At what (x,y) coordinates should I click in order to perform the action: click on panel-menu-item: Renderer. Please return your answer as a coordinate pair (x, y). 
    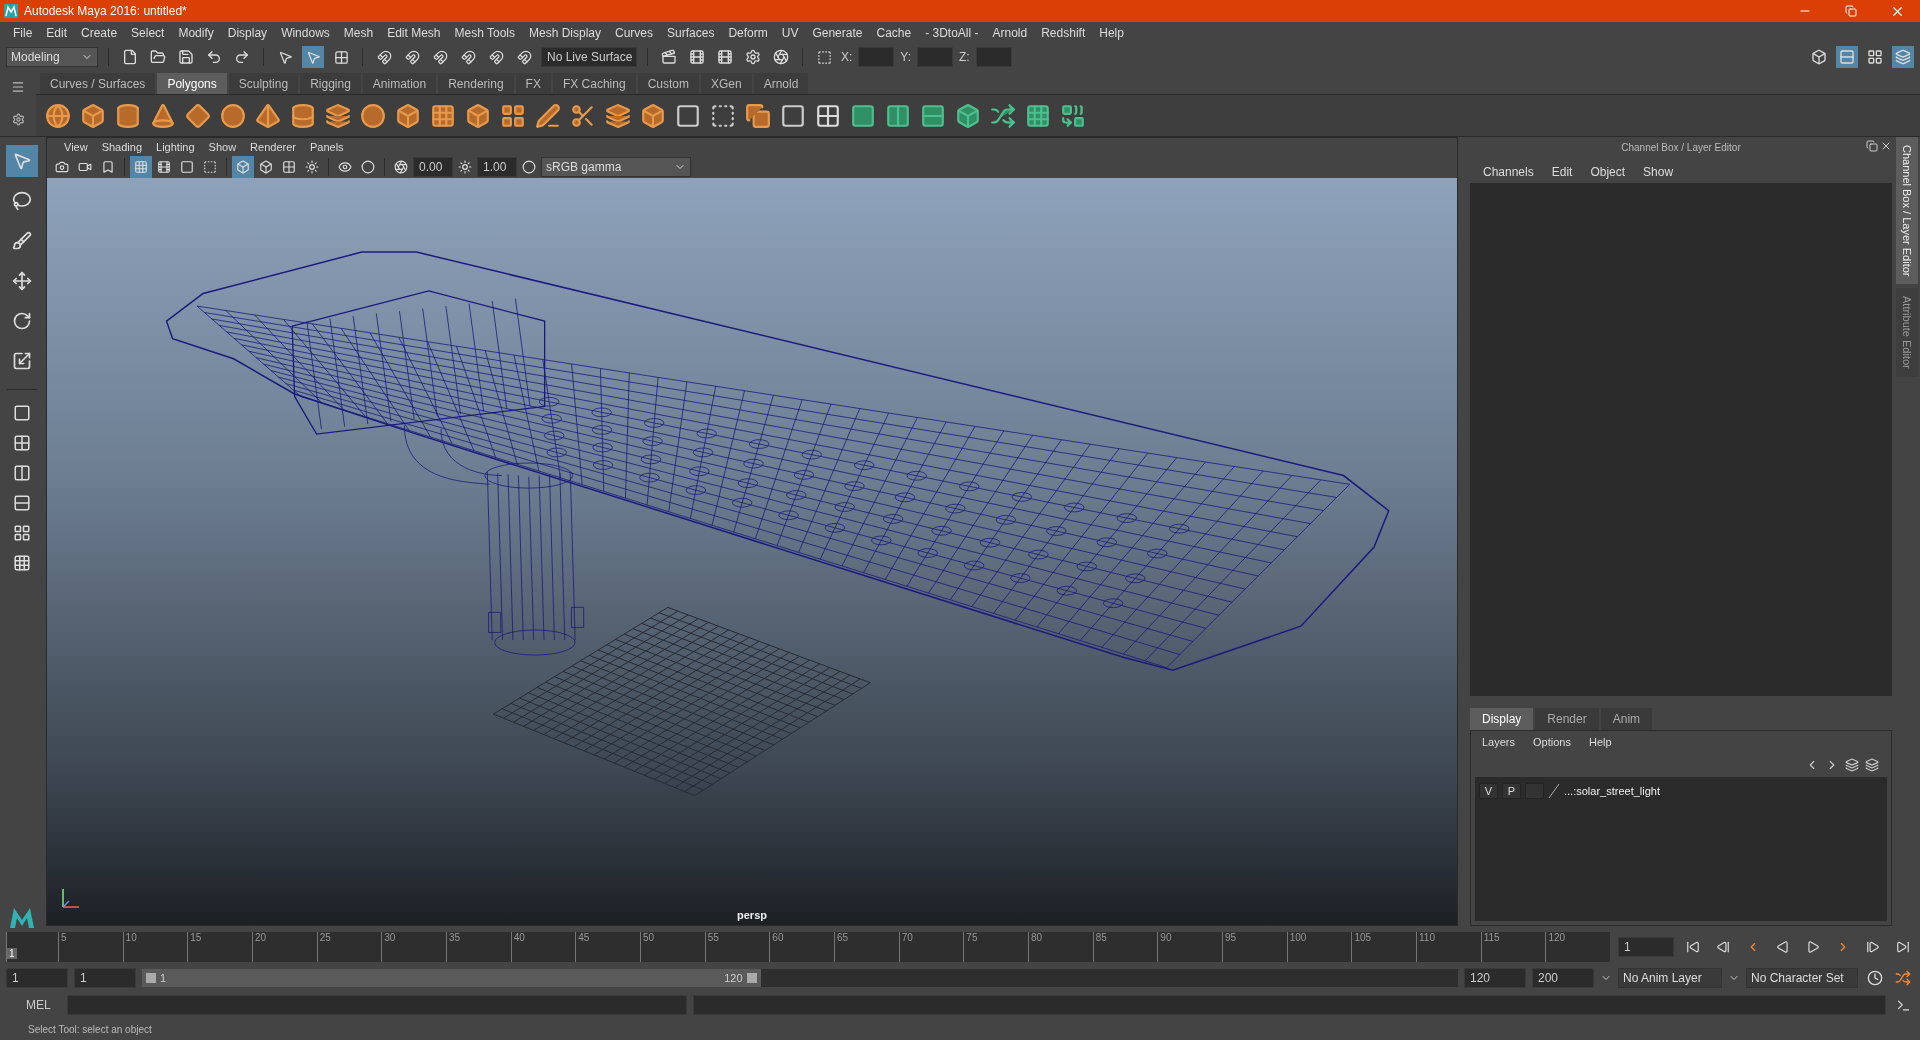
    Looking at the image, I should click on (273, 147).